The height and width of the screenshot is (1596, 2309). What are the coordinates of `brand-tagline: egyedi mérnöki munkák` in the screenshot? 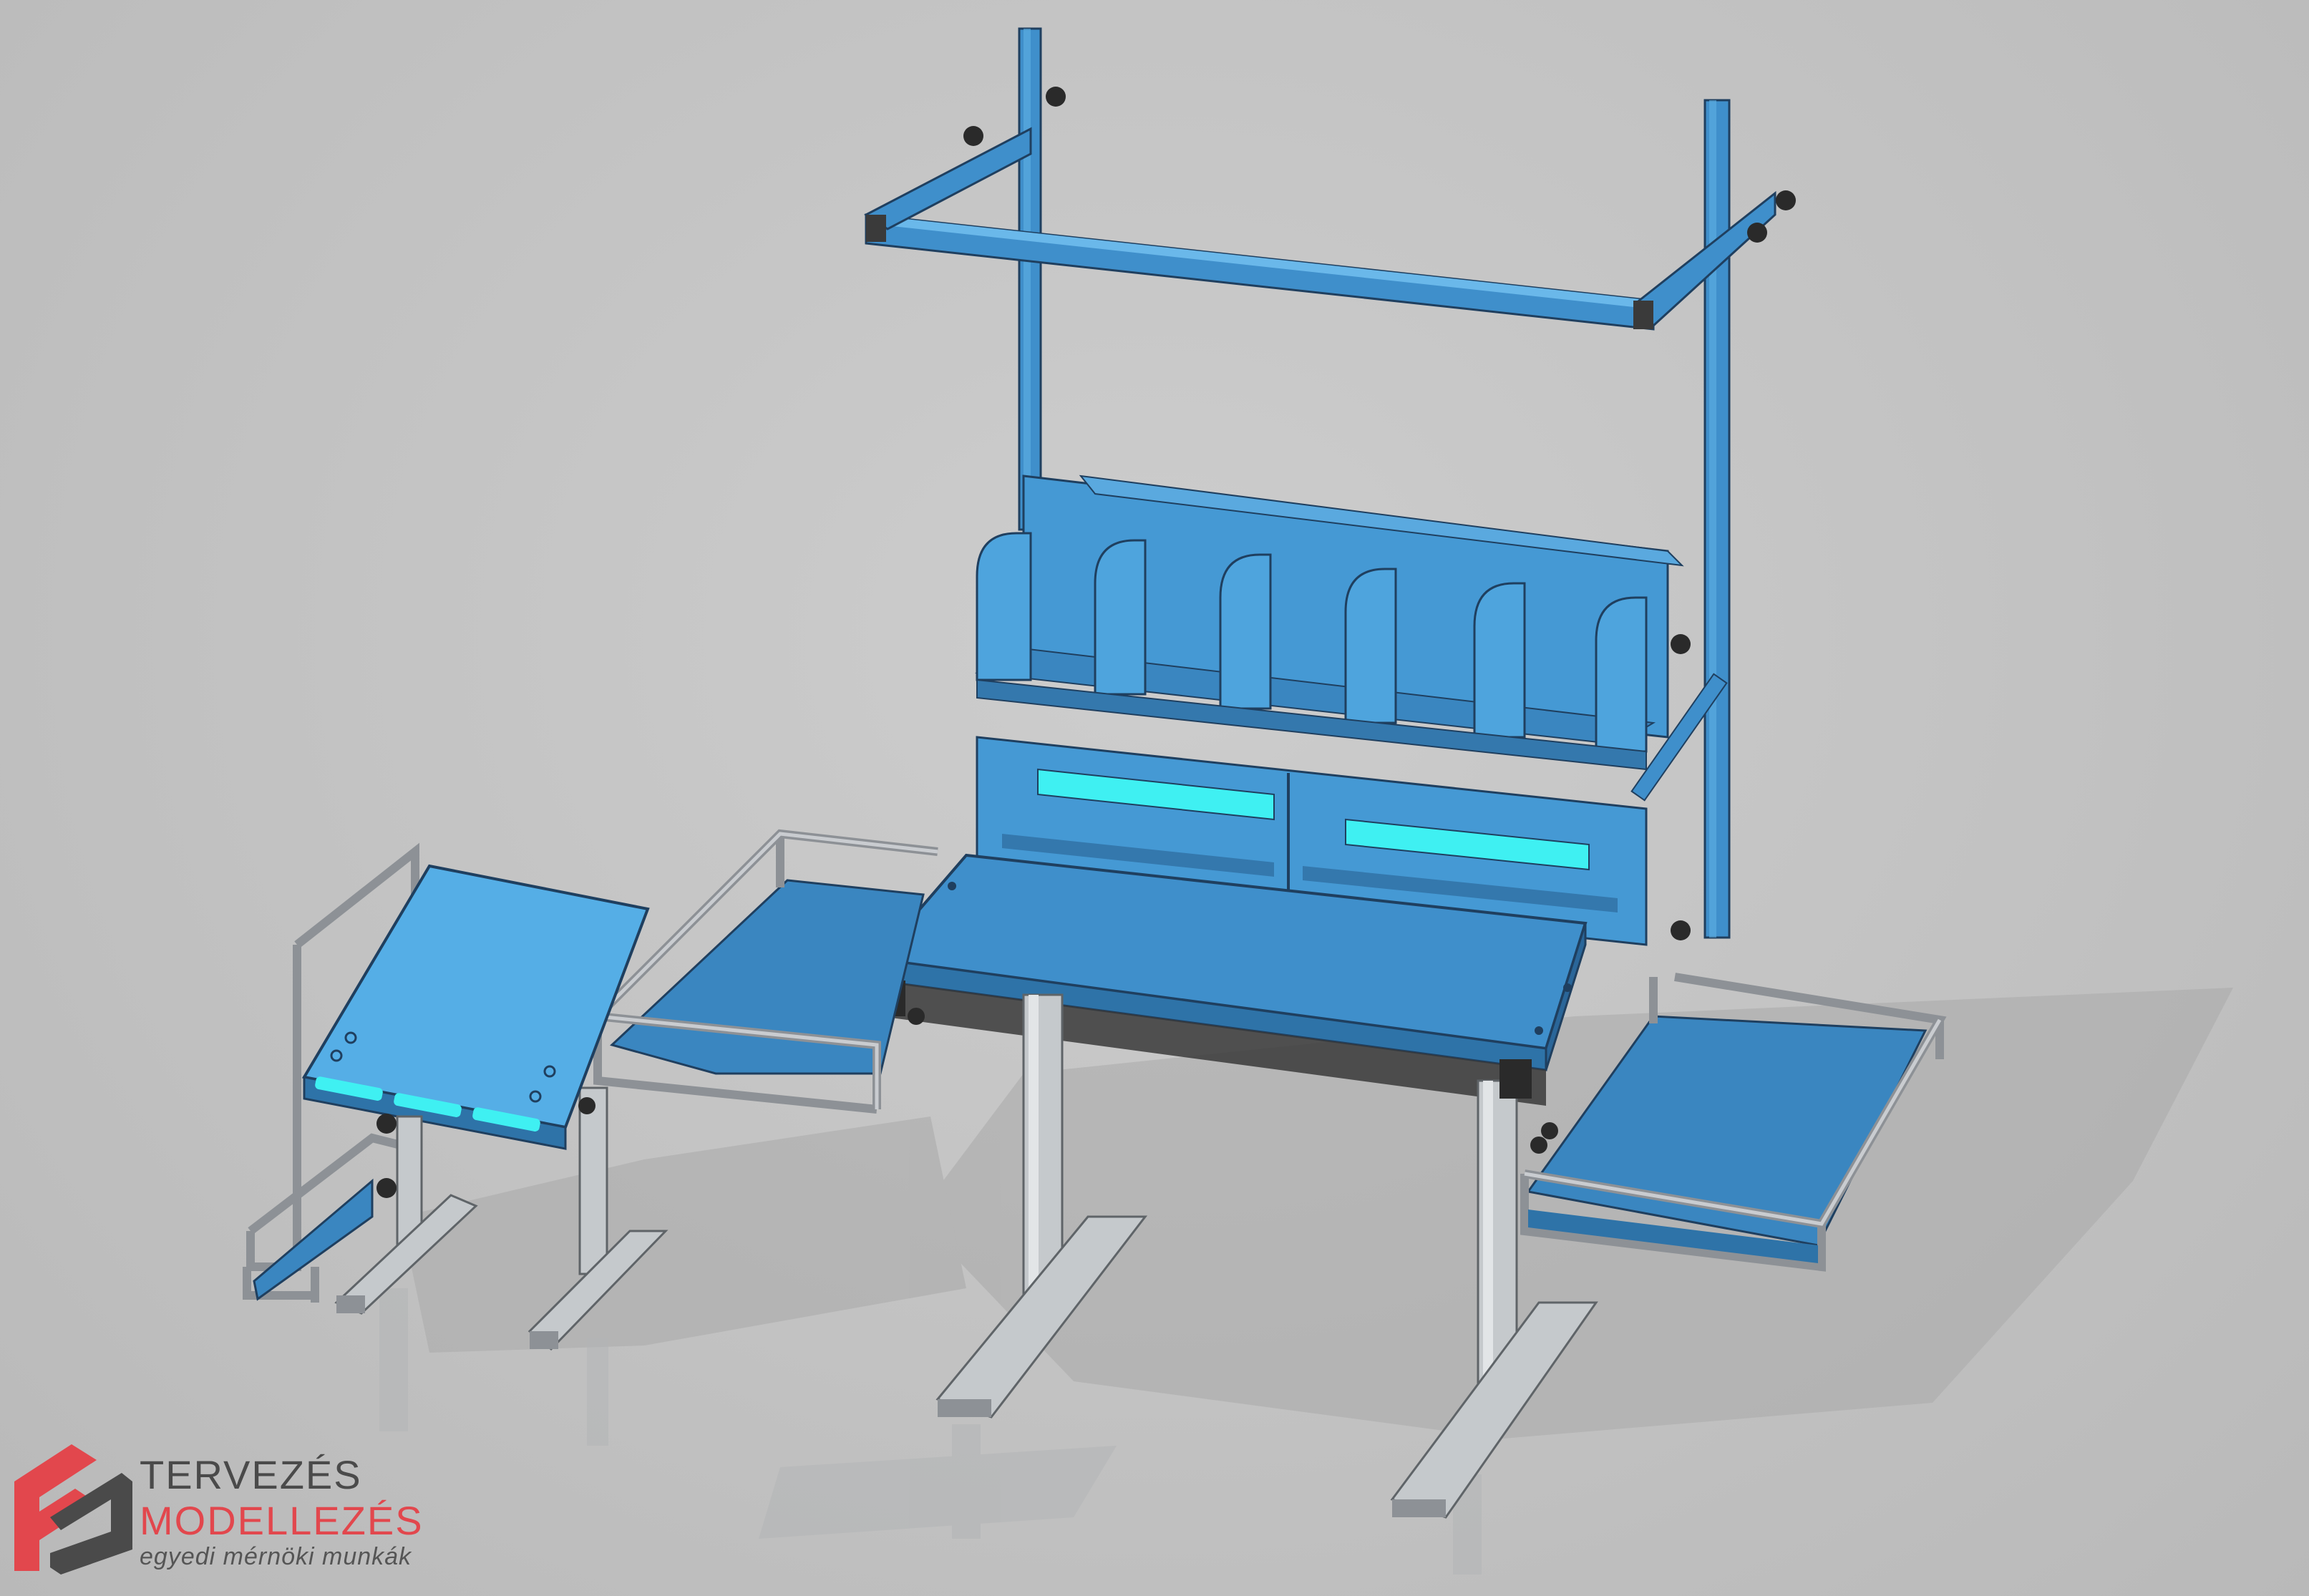 It's located at (276, 1556).